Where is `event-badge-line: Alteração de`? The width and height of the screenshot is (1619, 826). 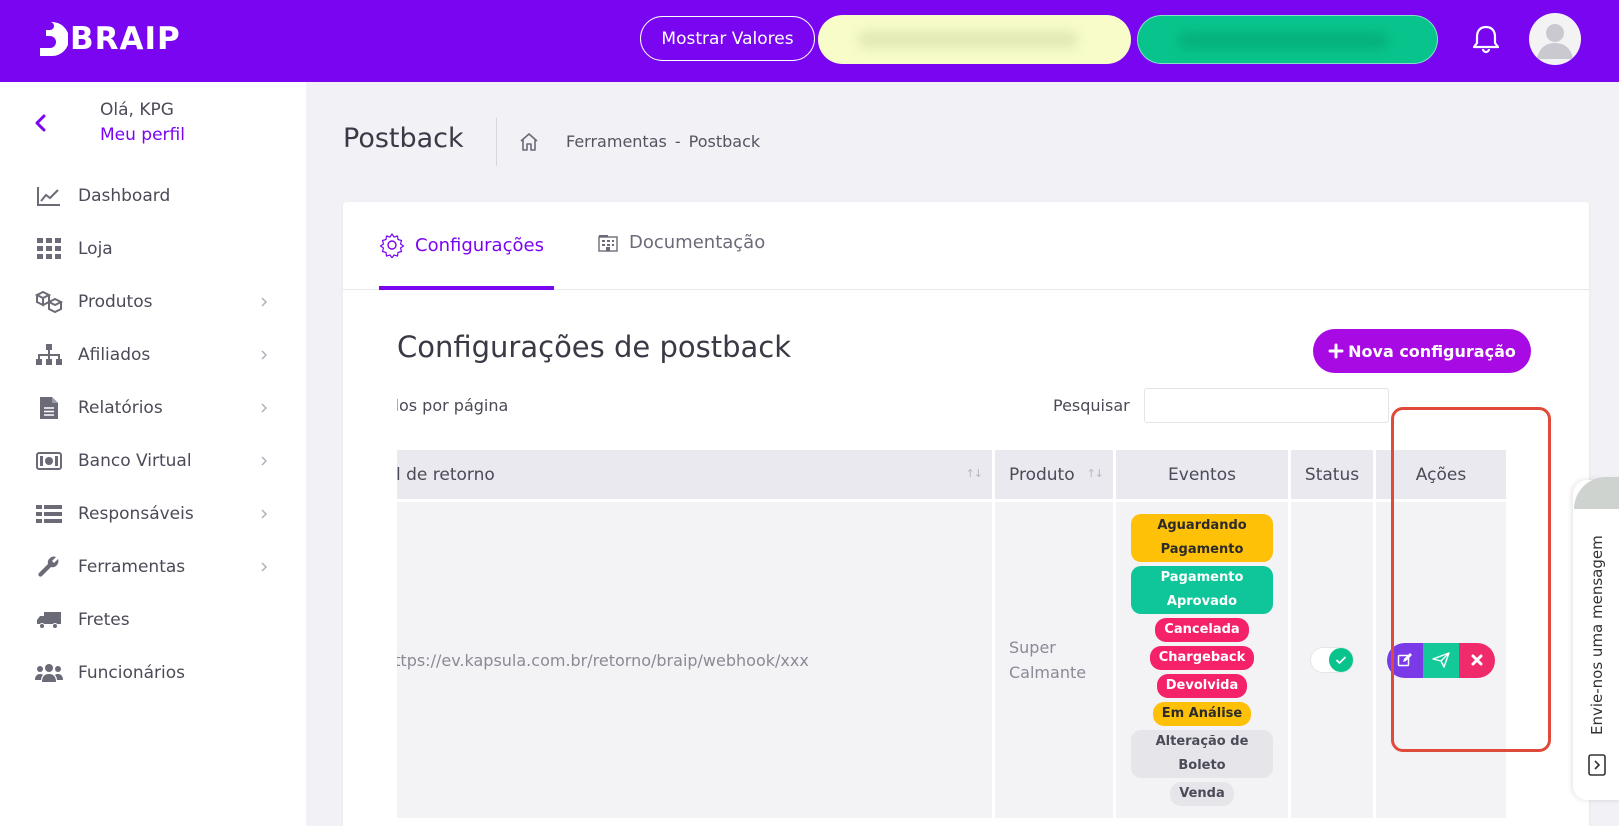 event-badge-line: Alteração de is located at coordinates (1202, 741).